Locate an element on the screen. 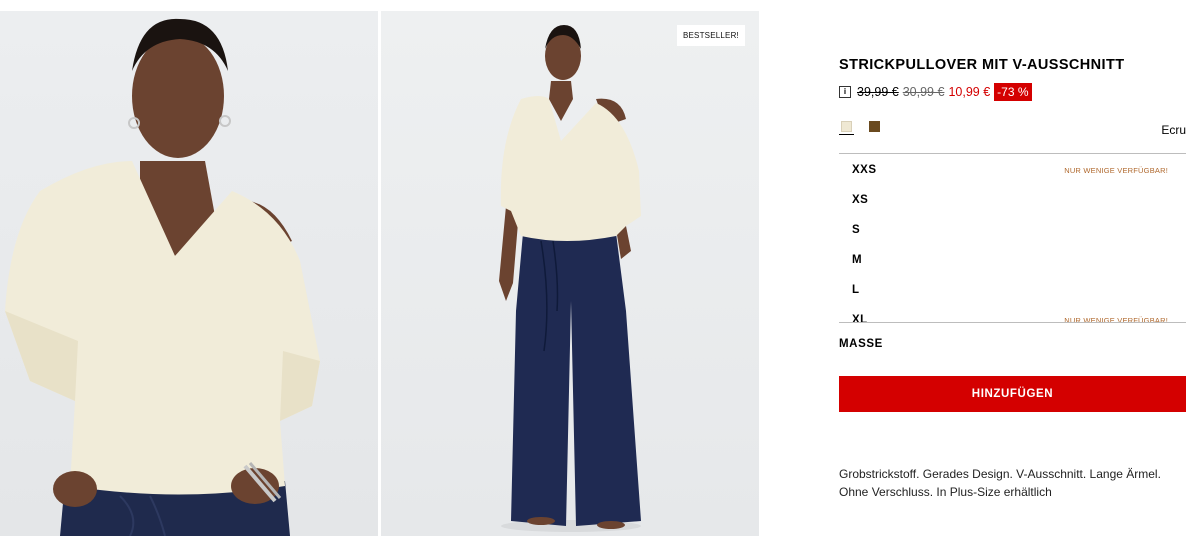 This screenshot has height=536, width=1200. price-row: i 39,99 € 30,99 € 10,99 € -73 % is located at coordinates (935, 92).